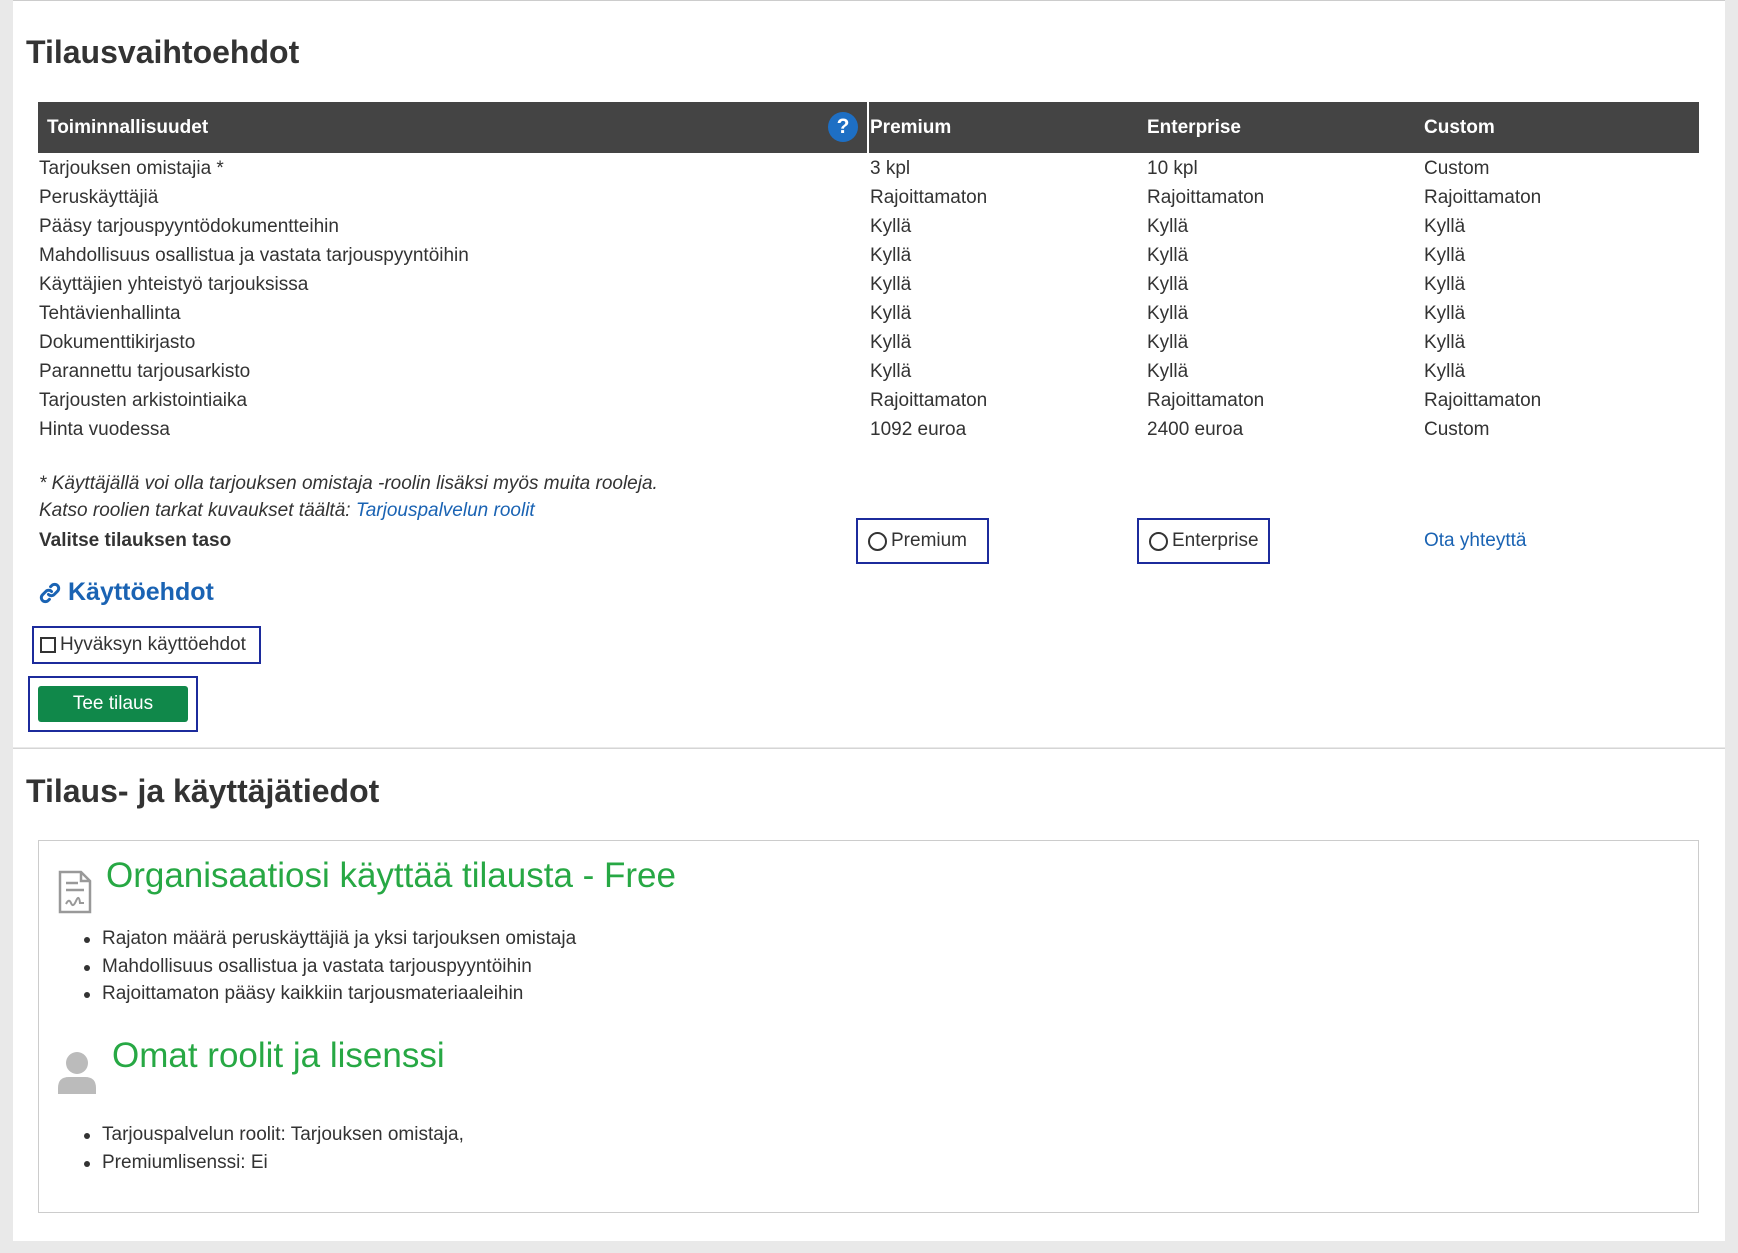  I want to click on header-divider, so click(868, 127).